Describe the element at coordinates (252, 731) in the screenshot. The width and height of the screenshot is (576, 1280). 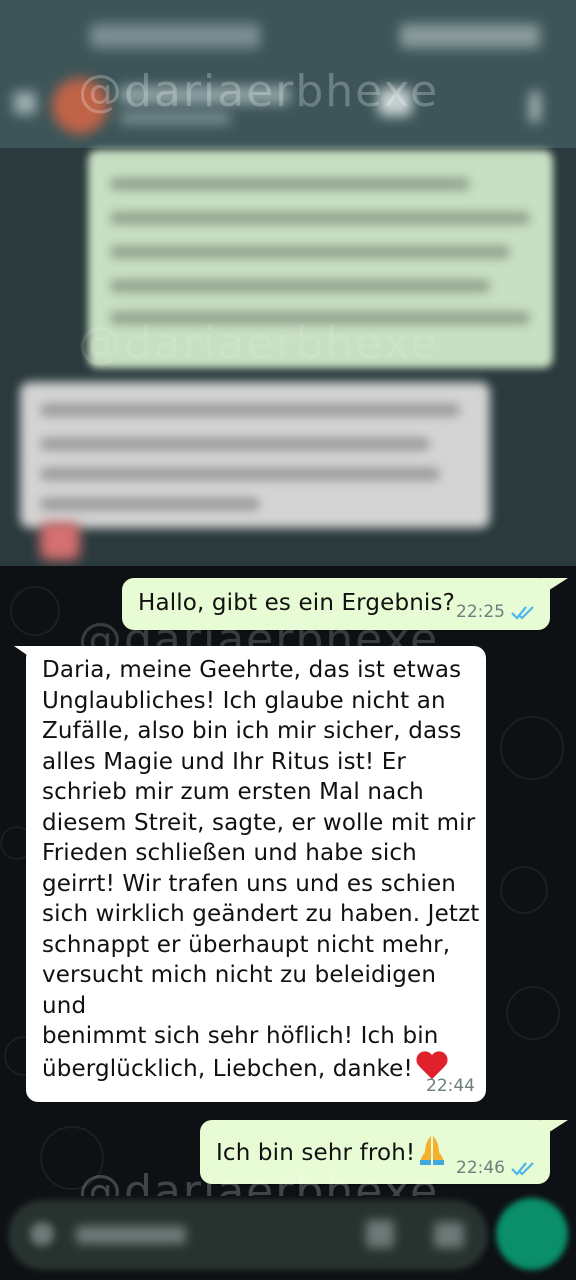
I see `message-line: Zufälle, also bin ich mir sicher, dass` at that location.